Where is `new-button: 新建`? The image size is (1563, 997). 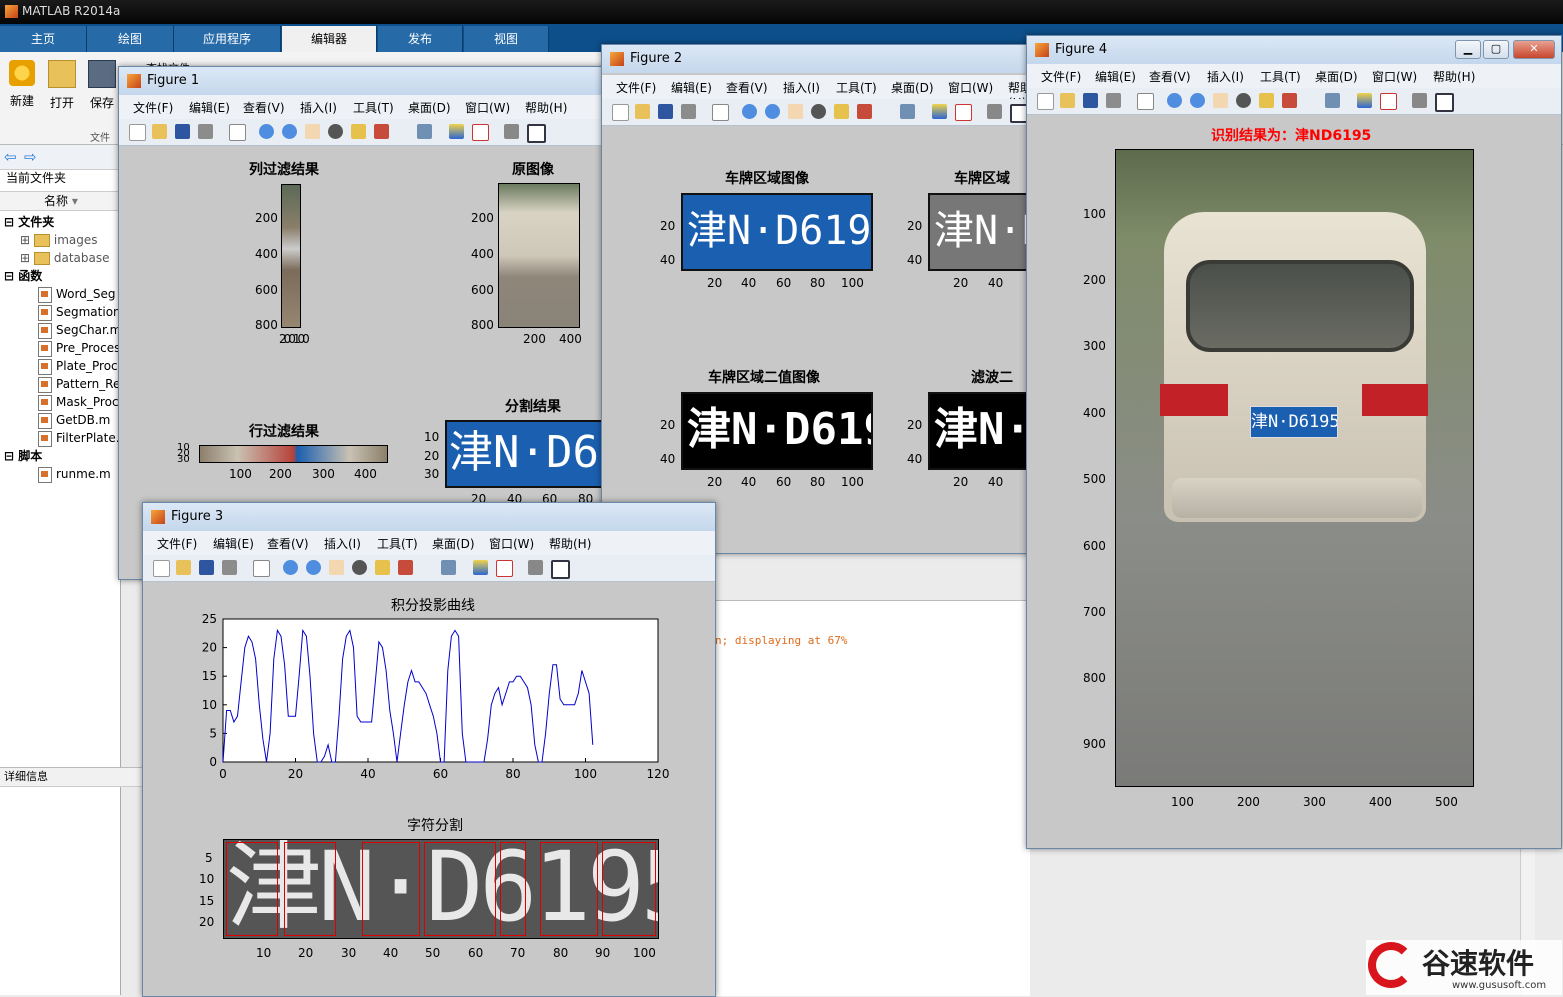
new-button: 新建 is located at coordinates (22, 84).